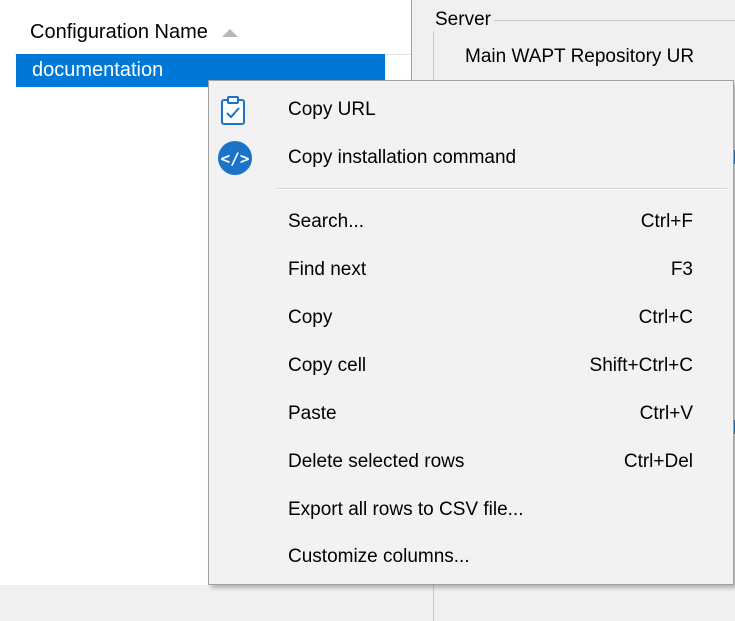 The image size is (735, 621). Describe the element at coordinates (471, 110) in the screenshot. I see `menu-item-copy-url: Copy URL` at that location.